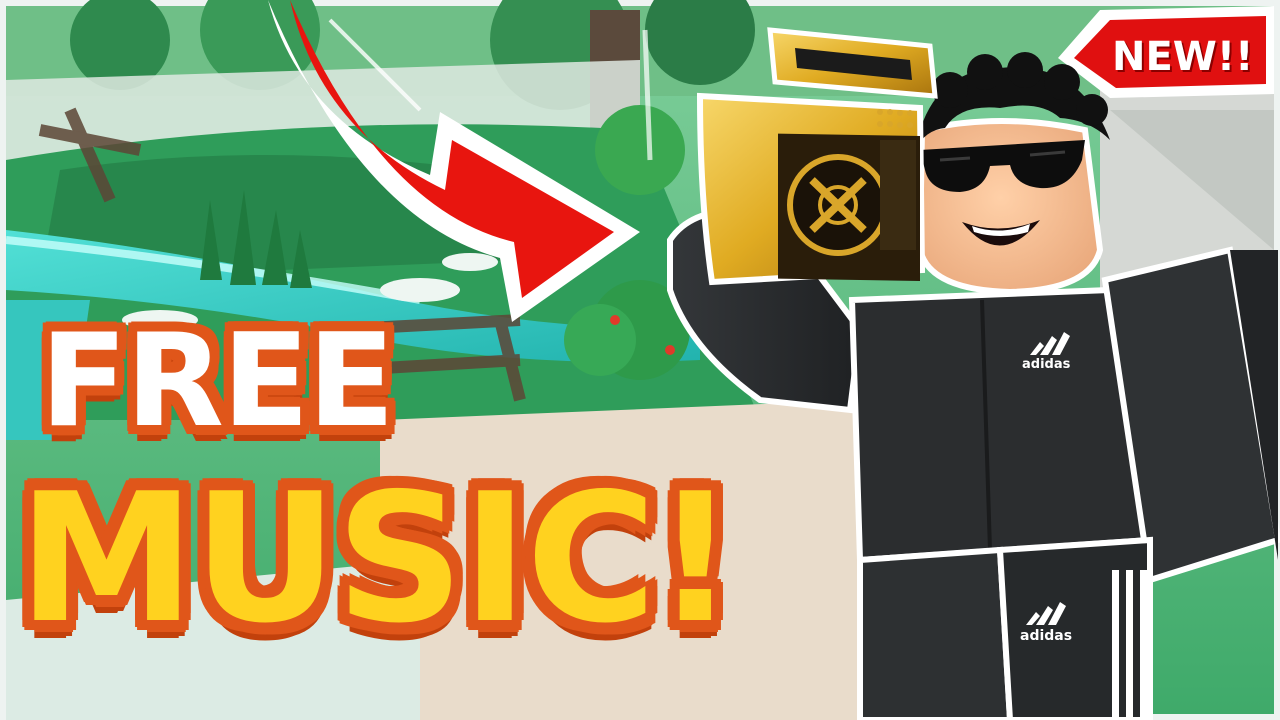  I want to click on new-badge-label: NEW!!, so click(1183, 57).